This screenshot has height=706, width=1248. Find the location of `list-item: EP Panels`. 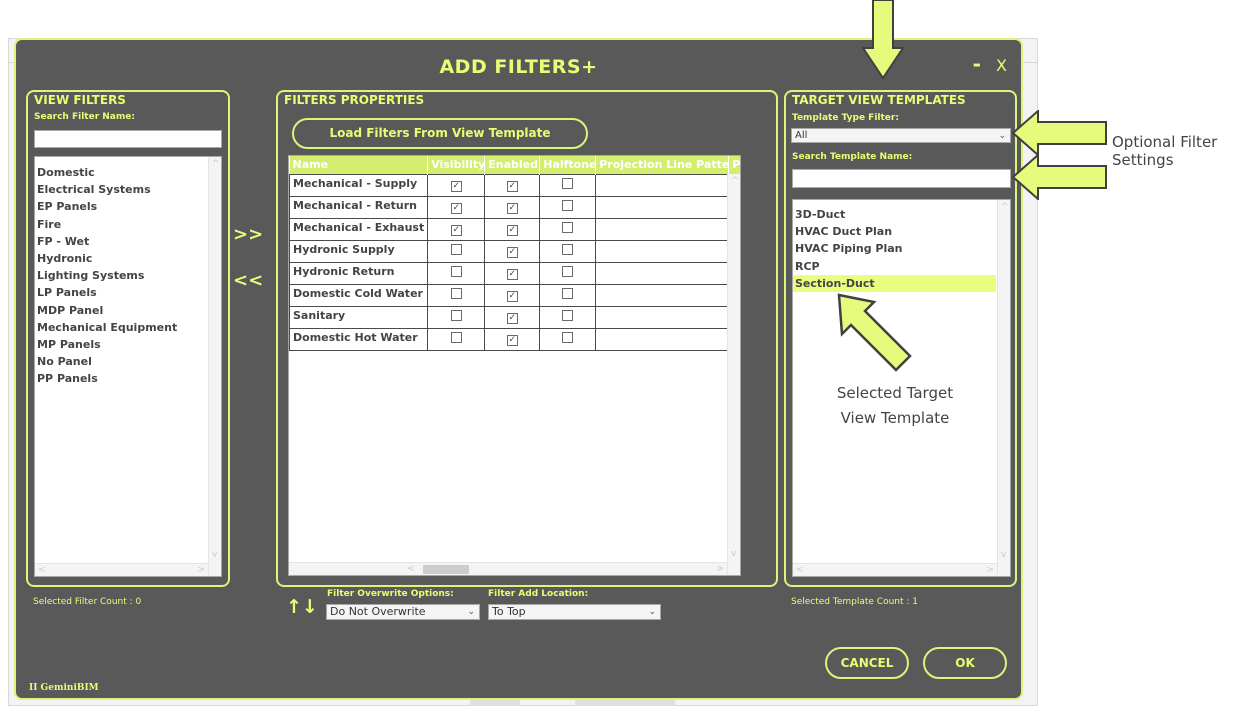

list-item: EP Panels is located at coordinates (128, 206).